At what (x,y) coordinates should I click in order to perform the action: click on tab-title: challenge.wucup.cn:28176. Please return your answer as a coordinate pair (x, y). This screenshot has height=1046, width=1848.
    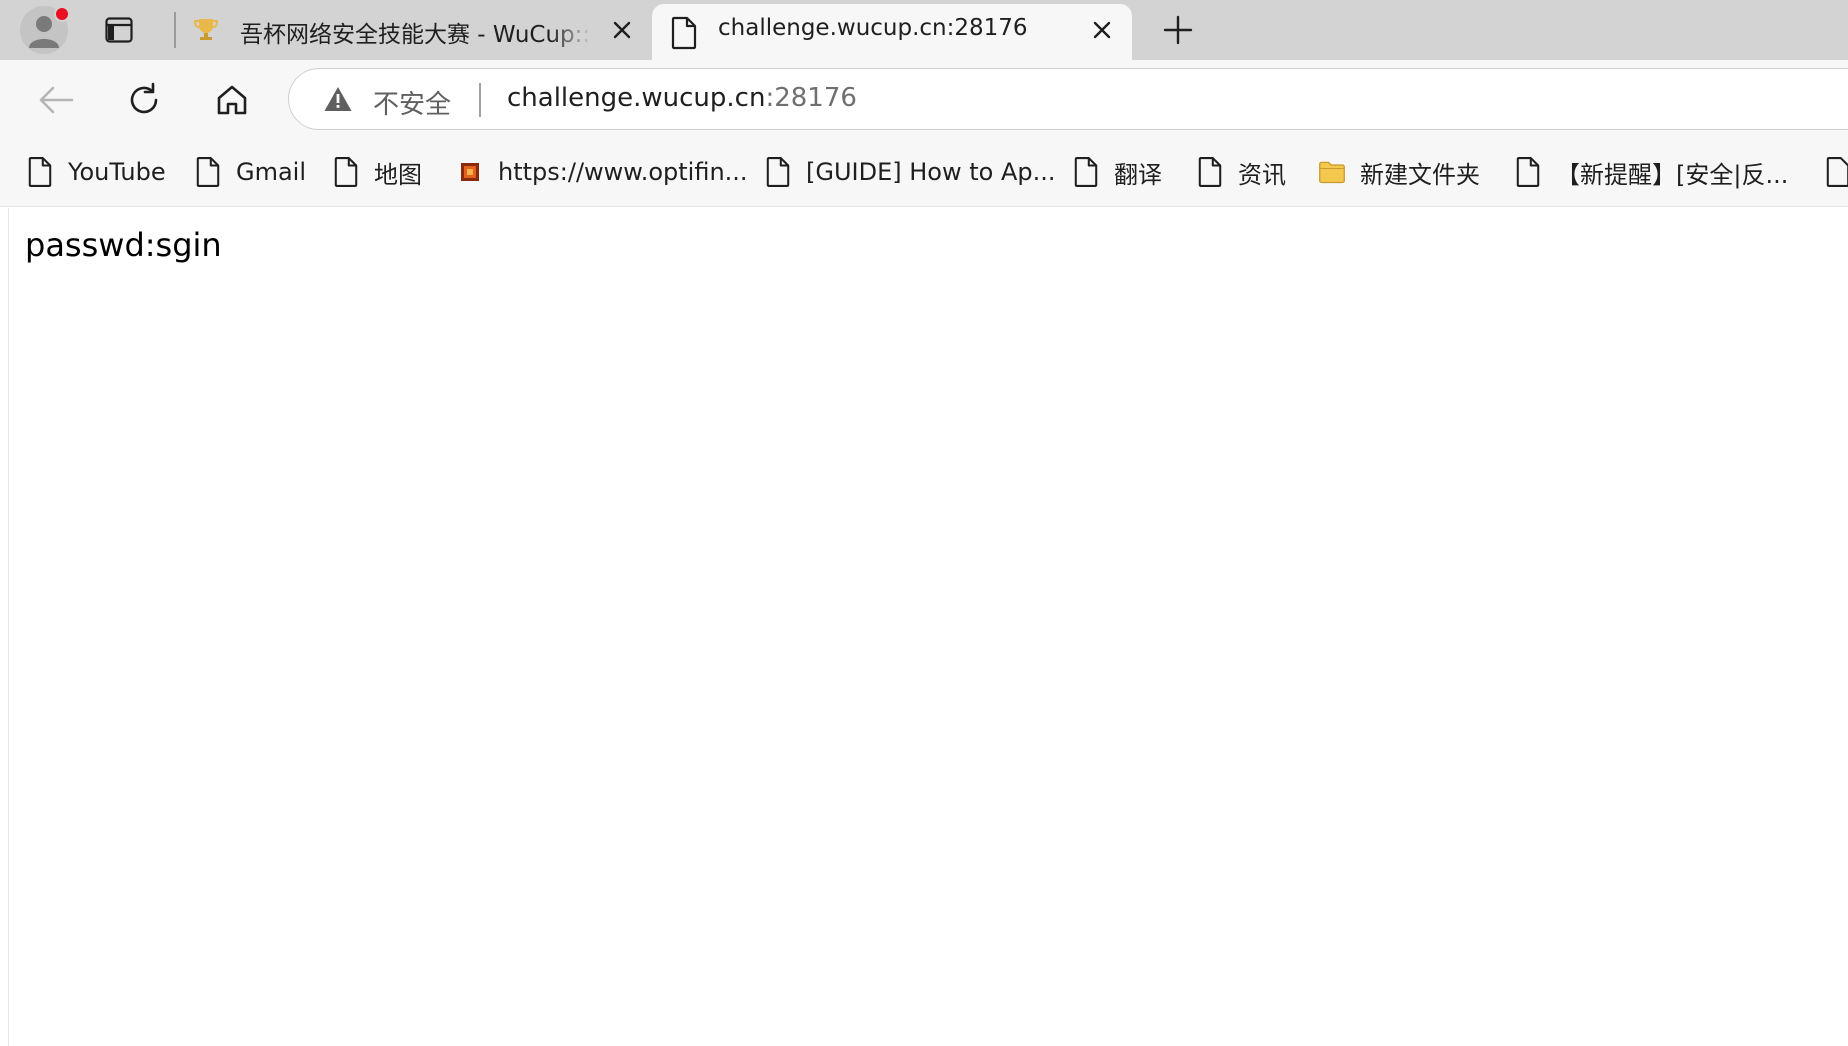
    Looking at the image, I should click on (873, 28).